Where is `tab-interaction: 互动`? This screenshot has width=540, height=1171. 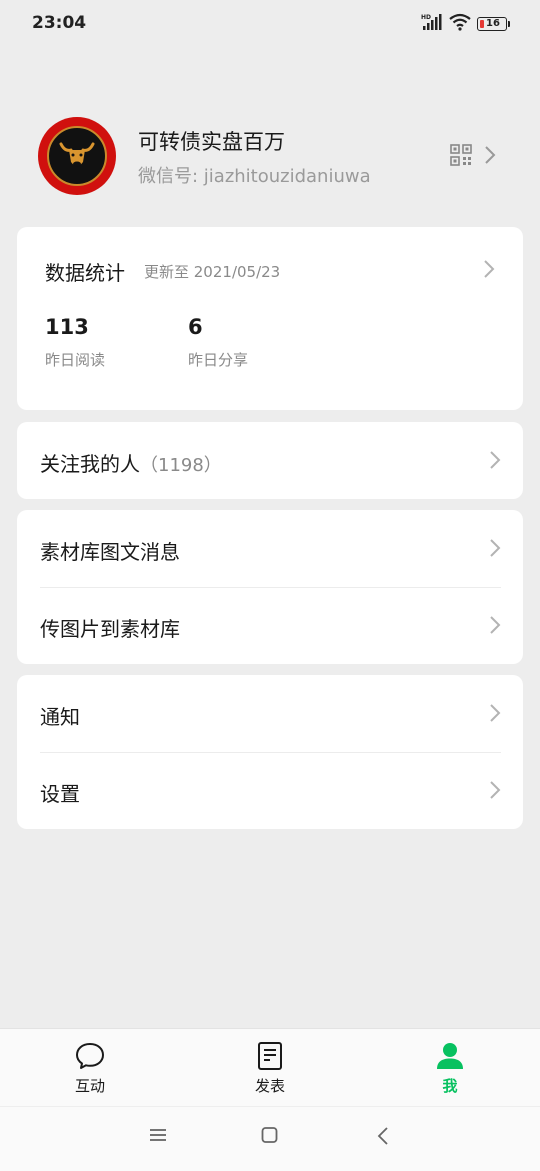
tab-interaction: 互动 is located at coordinates (90, 1068).